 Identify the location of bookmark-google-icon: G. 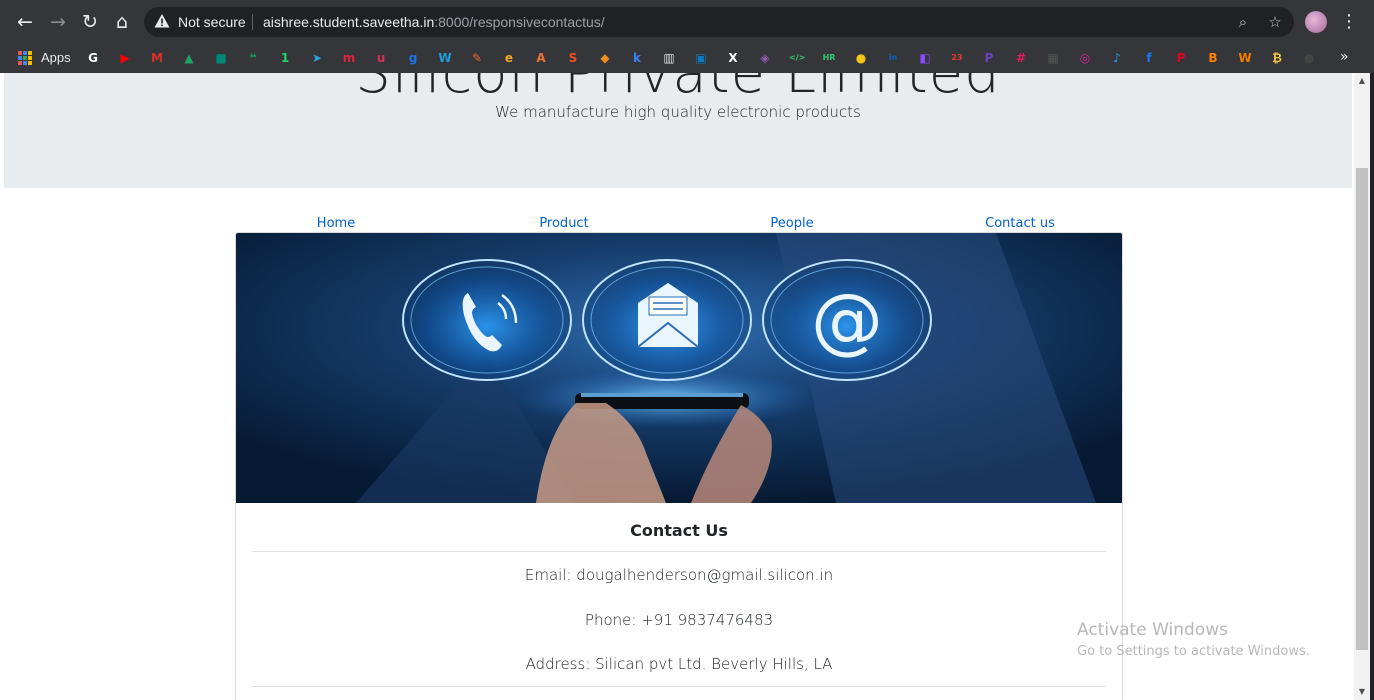
(93, 58).